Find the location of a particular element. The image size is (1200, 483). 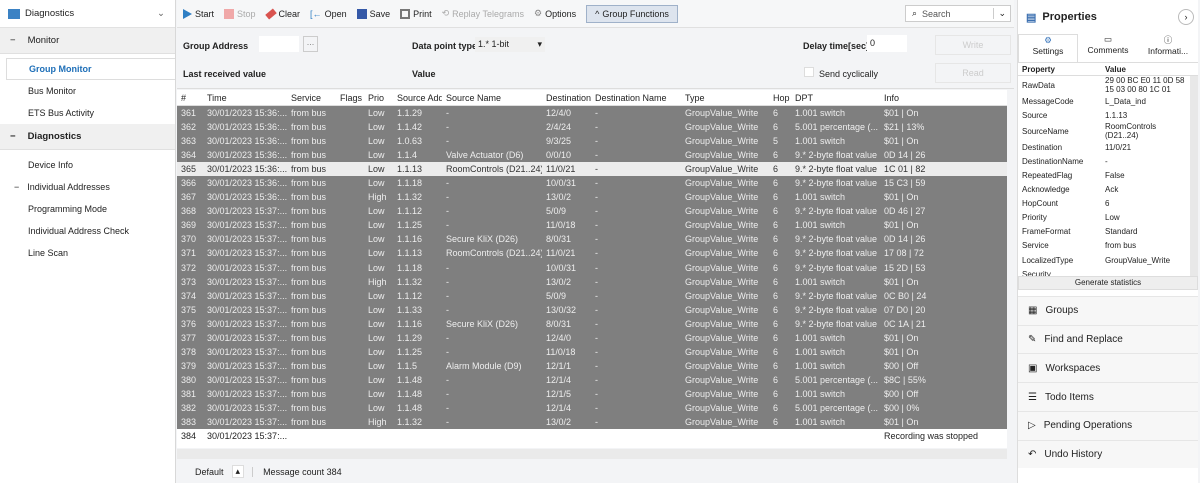

column-header: Destination is located at coordinates (566, 98).